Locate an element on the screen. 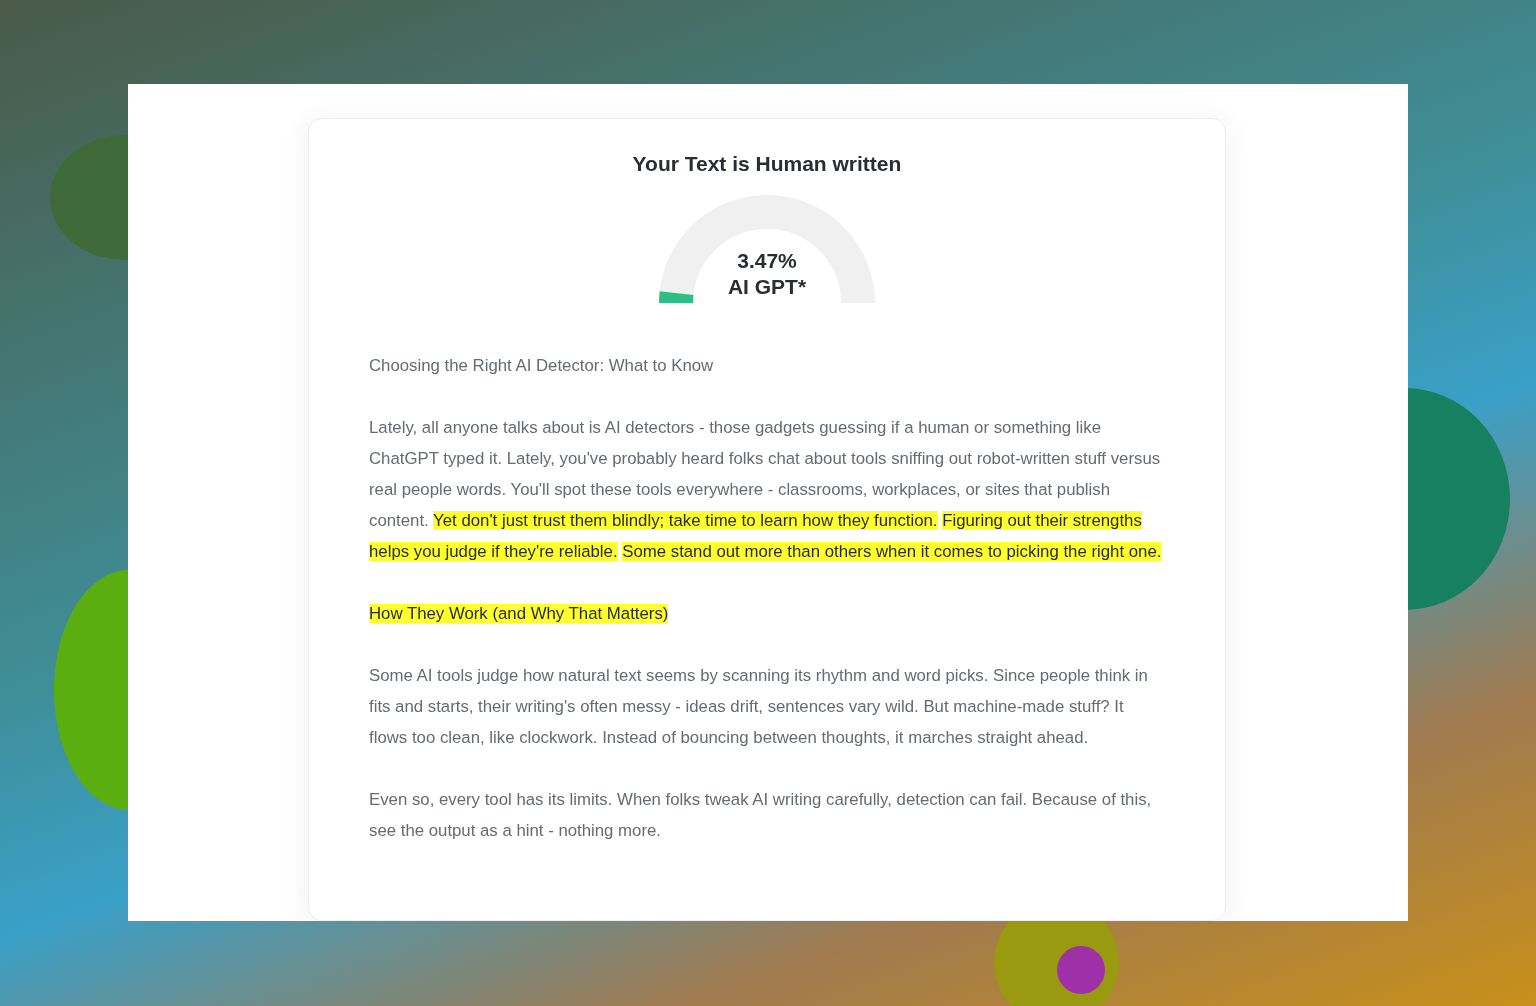  paragraph: Lately, all anyone talks about is AI detectors - those gadgets guessing if a human or something like ChatGPT typed it. Lately, you've probably heard folks chat about tools sniffing out robot-written stuff versus real people words. You'll spot these tools everywhere - classrooms, workplaces, or sites that publish content. Yet don't just trust them blindly; take time to learn how they function. Figuring out their strengths helps you judge if they're reliable. Some stand out more than others when it comes to picking the right one. is located at coordinates (766, 490).